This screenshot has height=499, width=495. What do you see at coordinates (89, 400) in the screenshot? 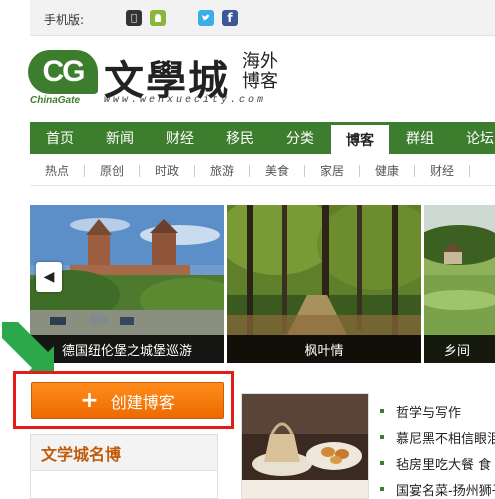
I see `plus-icon: +` at bounding box center [89, 400].